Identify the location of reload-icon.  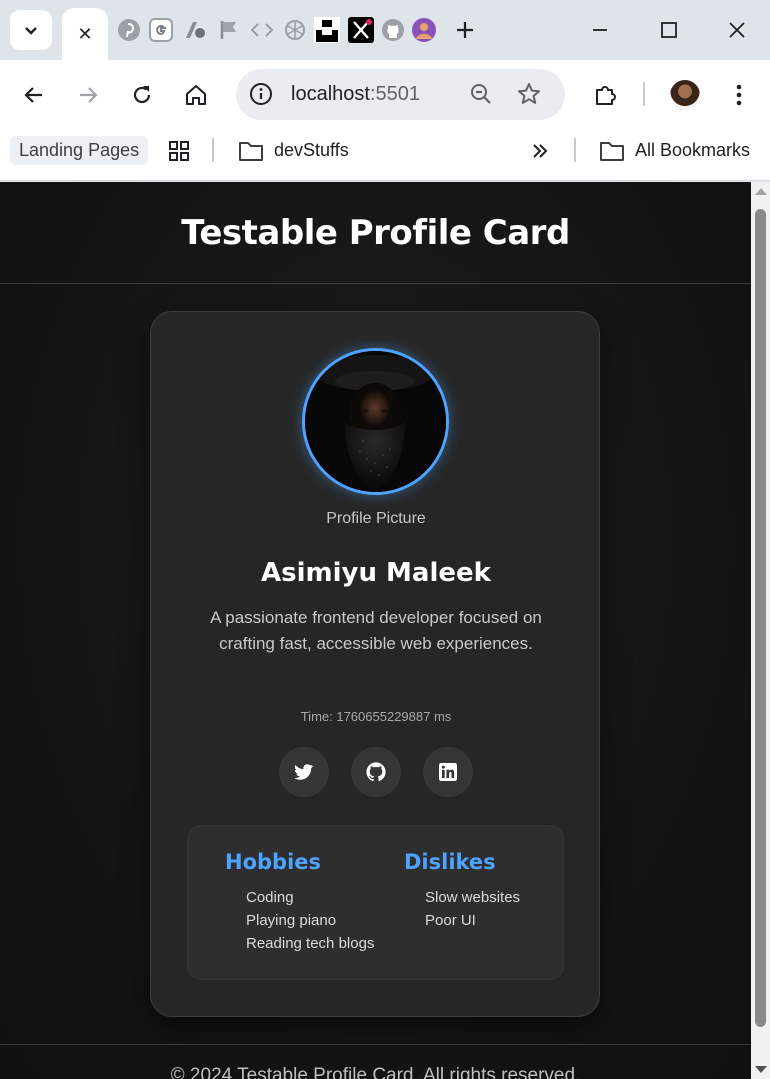
(142, 95).